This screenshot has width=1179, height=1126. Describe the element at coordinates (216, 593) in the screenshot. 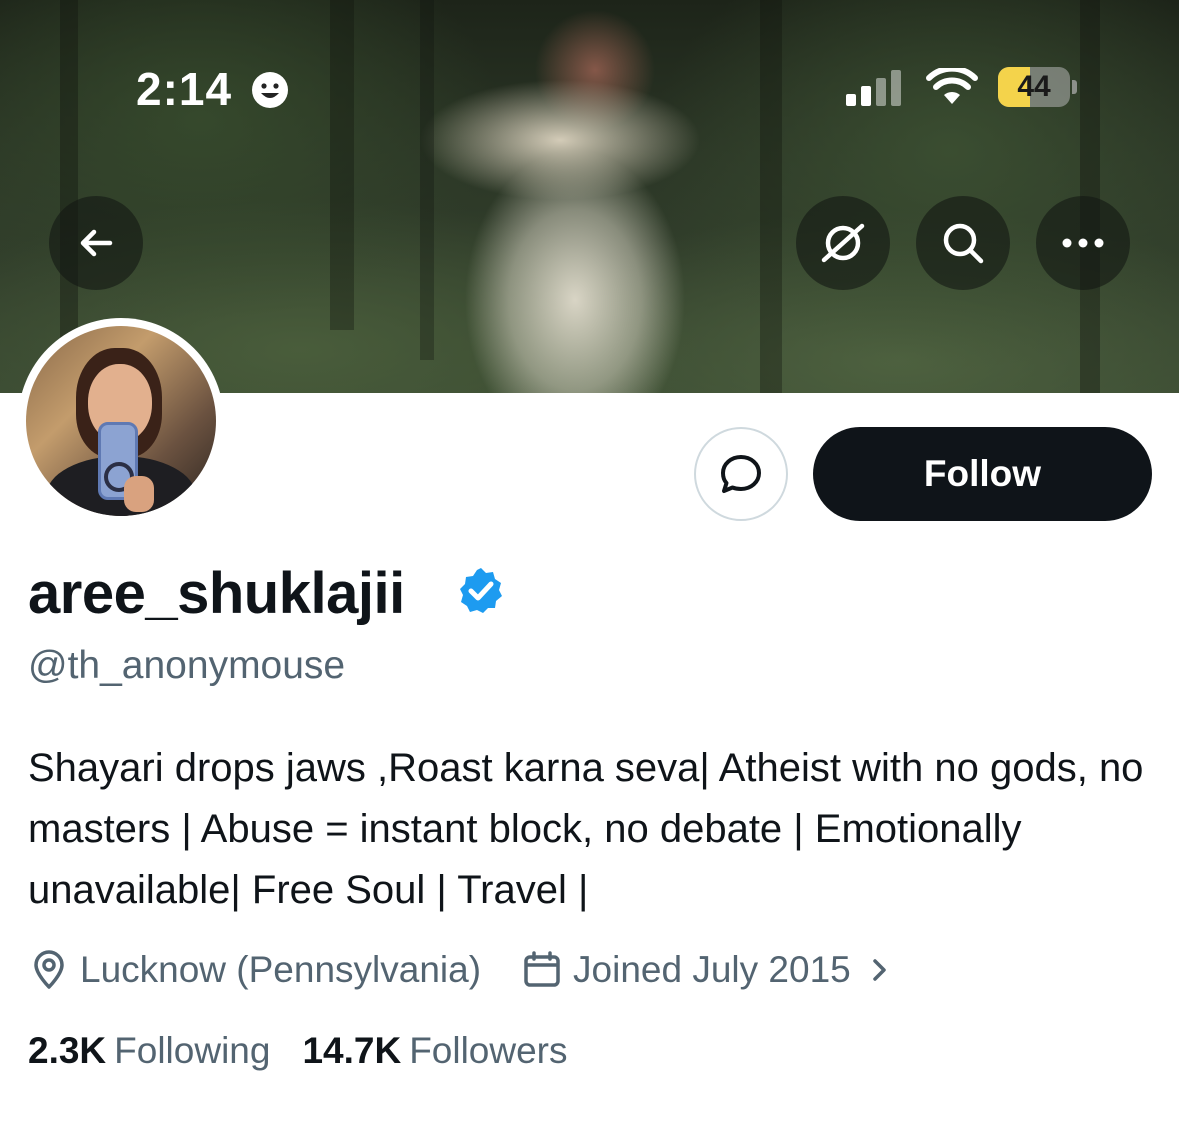

I see `display-name: aree_shuklajii` at that location.